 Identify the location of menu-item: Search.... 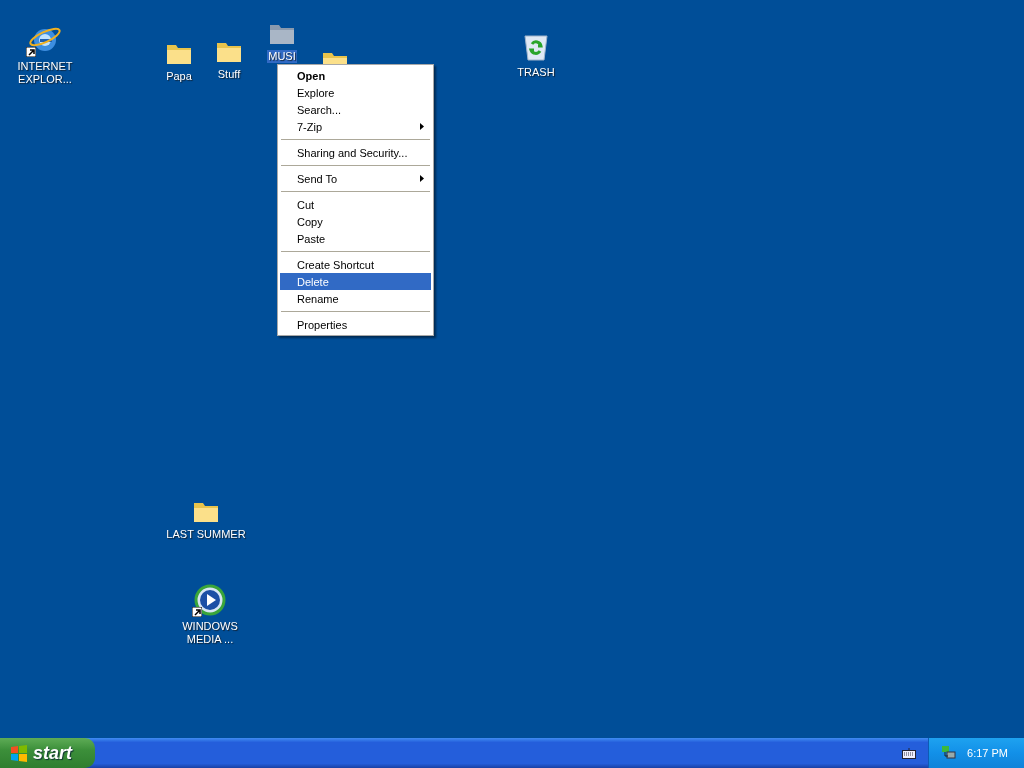
(355, 109).